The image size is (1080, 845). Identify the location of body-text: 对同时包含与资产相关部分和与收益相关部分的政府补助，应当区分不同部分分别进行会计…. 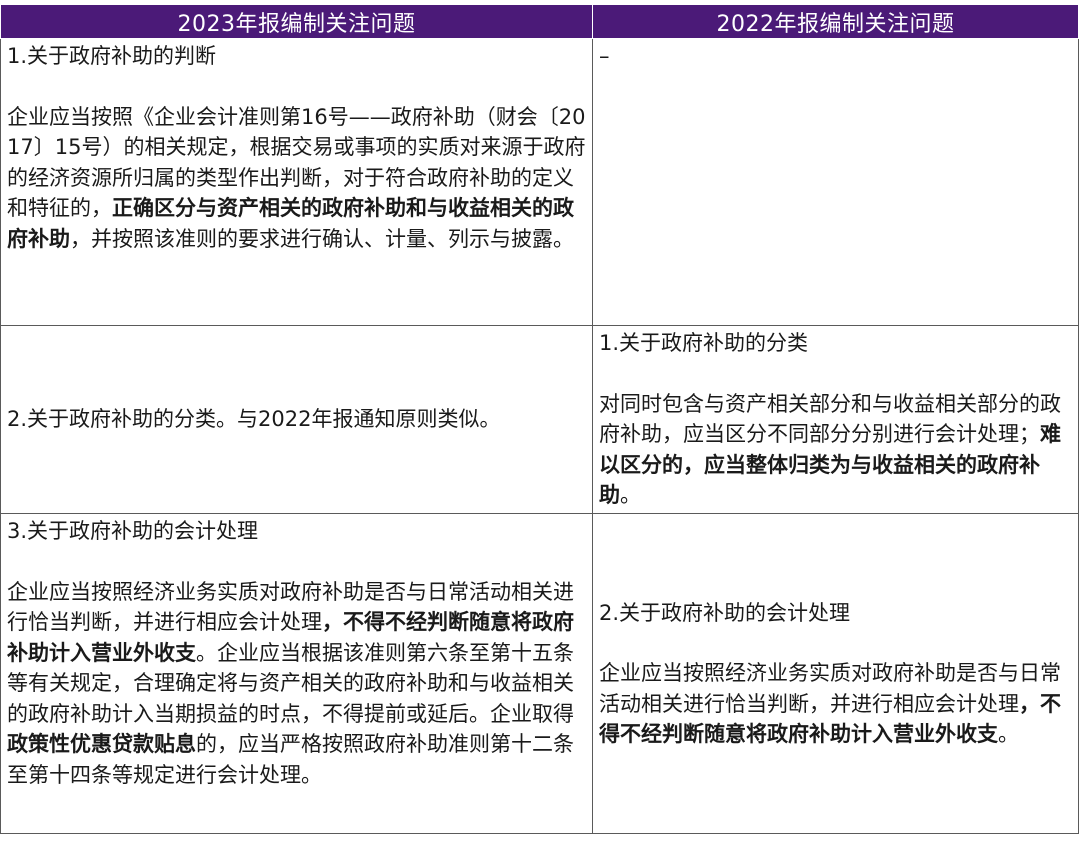
(830, 419).